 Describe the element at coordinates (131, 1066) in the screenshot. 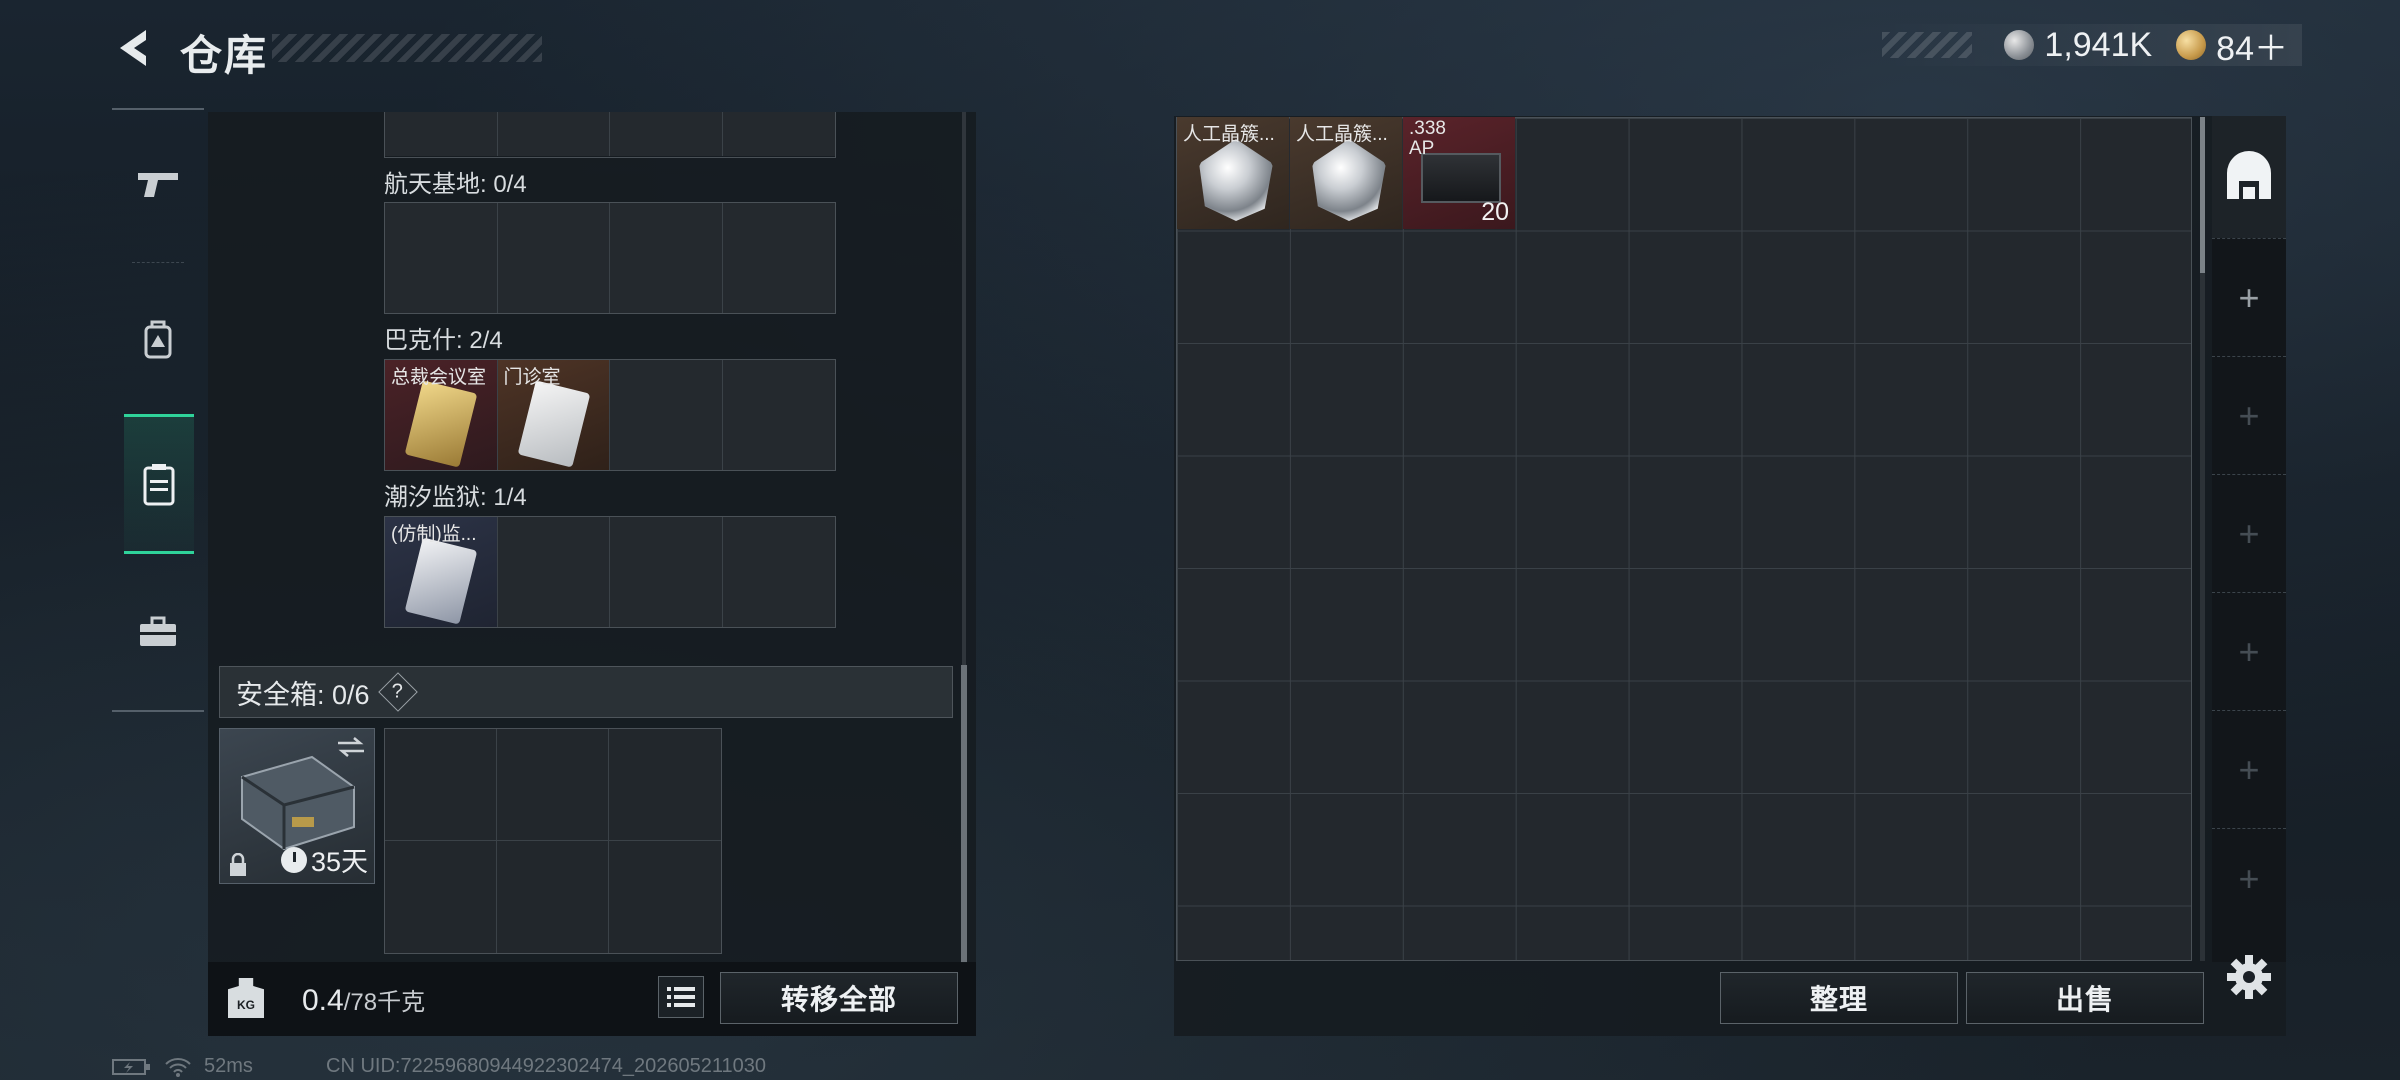

I see `battery-icon` at that location.